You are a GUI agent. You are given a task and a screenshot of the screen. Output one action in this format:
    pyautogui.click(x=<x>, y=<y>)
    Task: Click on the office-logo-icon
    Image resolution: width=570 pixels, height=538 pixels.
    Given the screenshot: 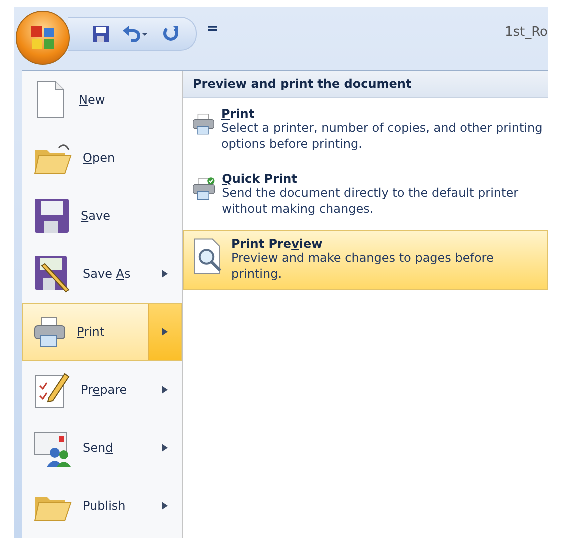 What is the action you would take?
    pyautogui.click(x=43, y=38)
    